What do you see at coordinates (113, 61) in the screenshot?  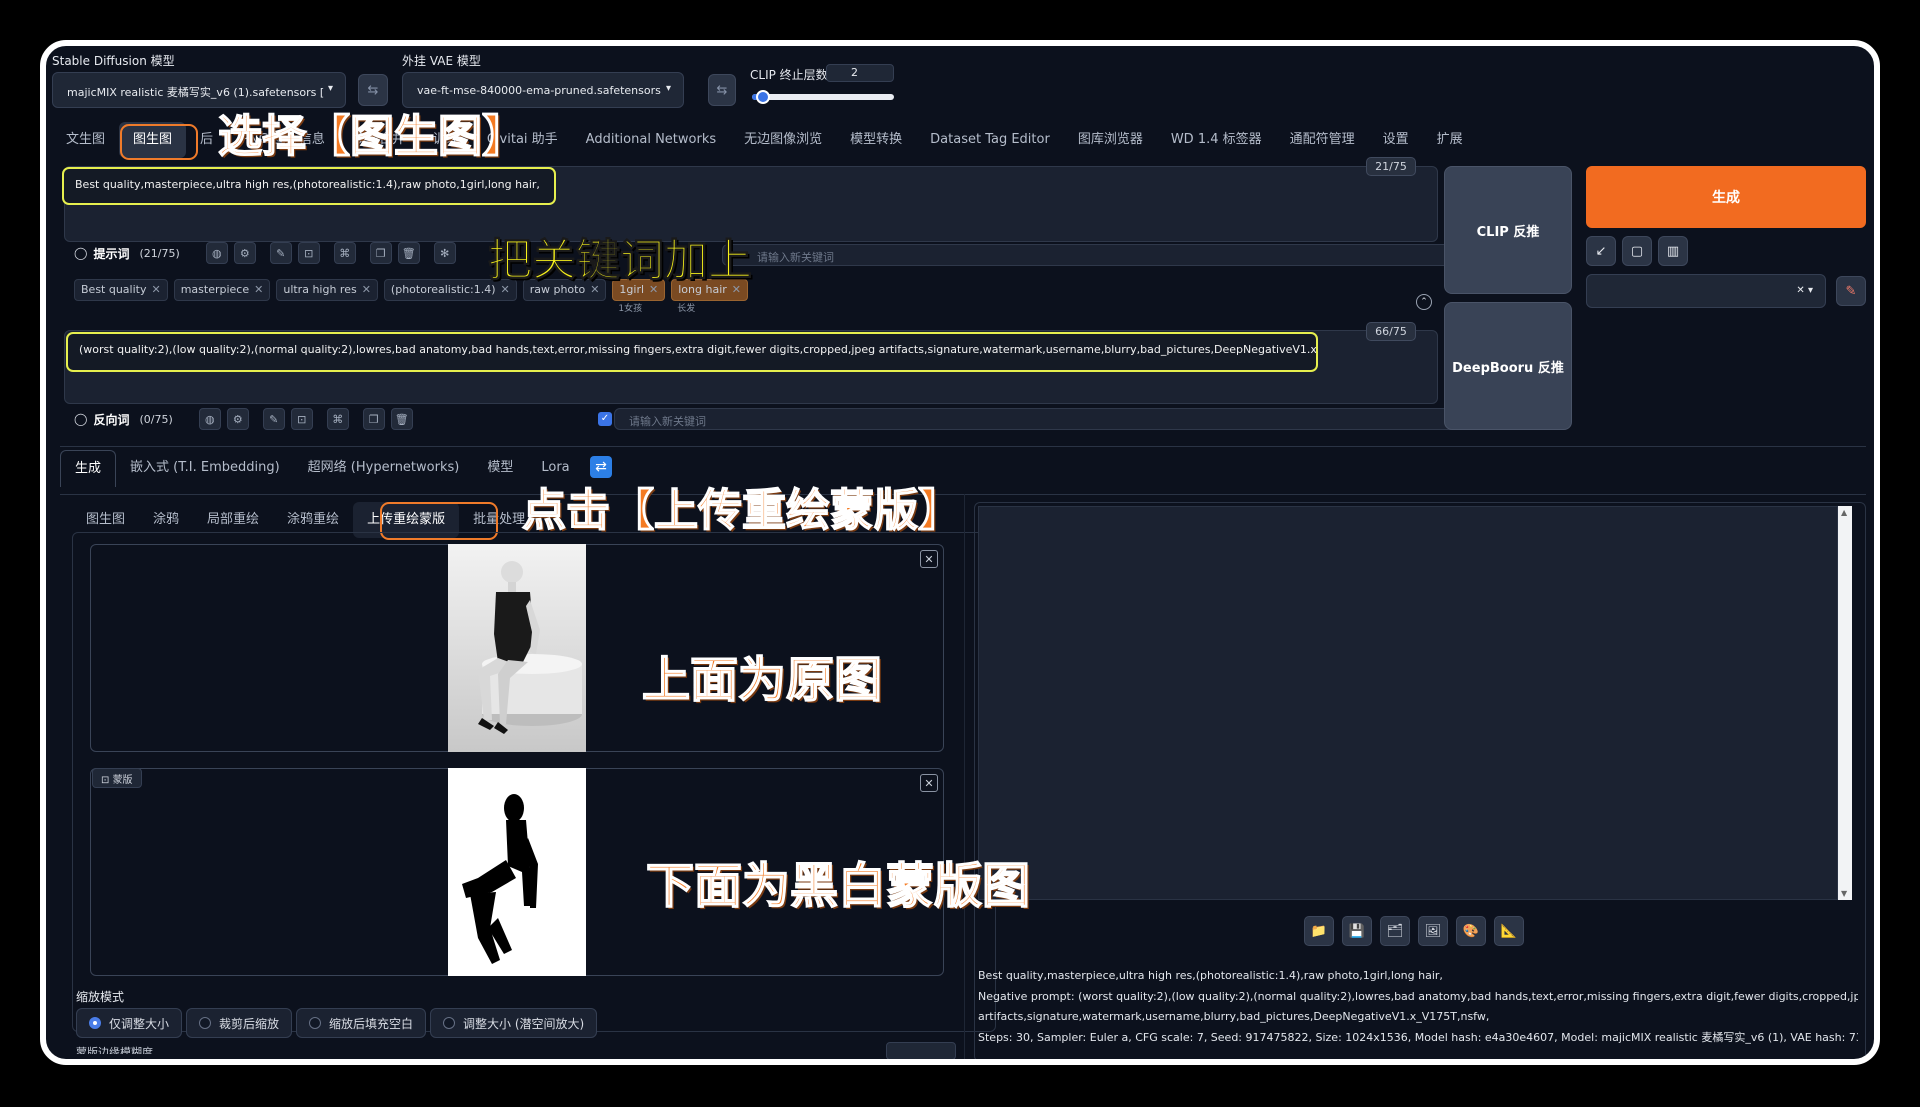 I see `sd-model-label: Stable Diffusion 模型` at bounding box center [113, 61].